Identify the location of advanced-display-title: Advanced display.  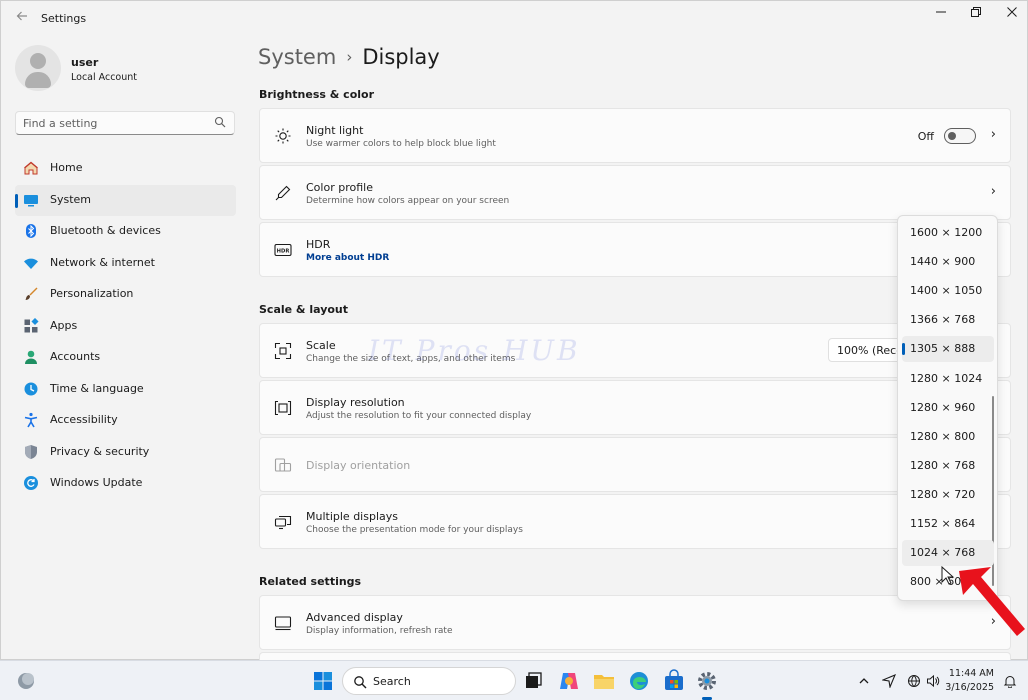
(354, 617).